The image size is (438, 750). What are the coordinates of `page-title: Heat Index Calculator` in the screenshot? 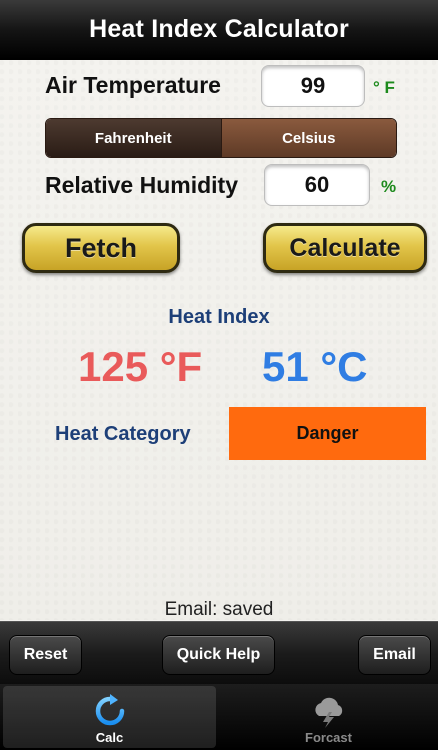 It's located at (219, 29).